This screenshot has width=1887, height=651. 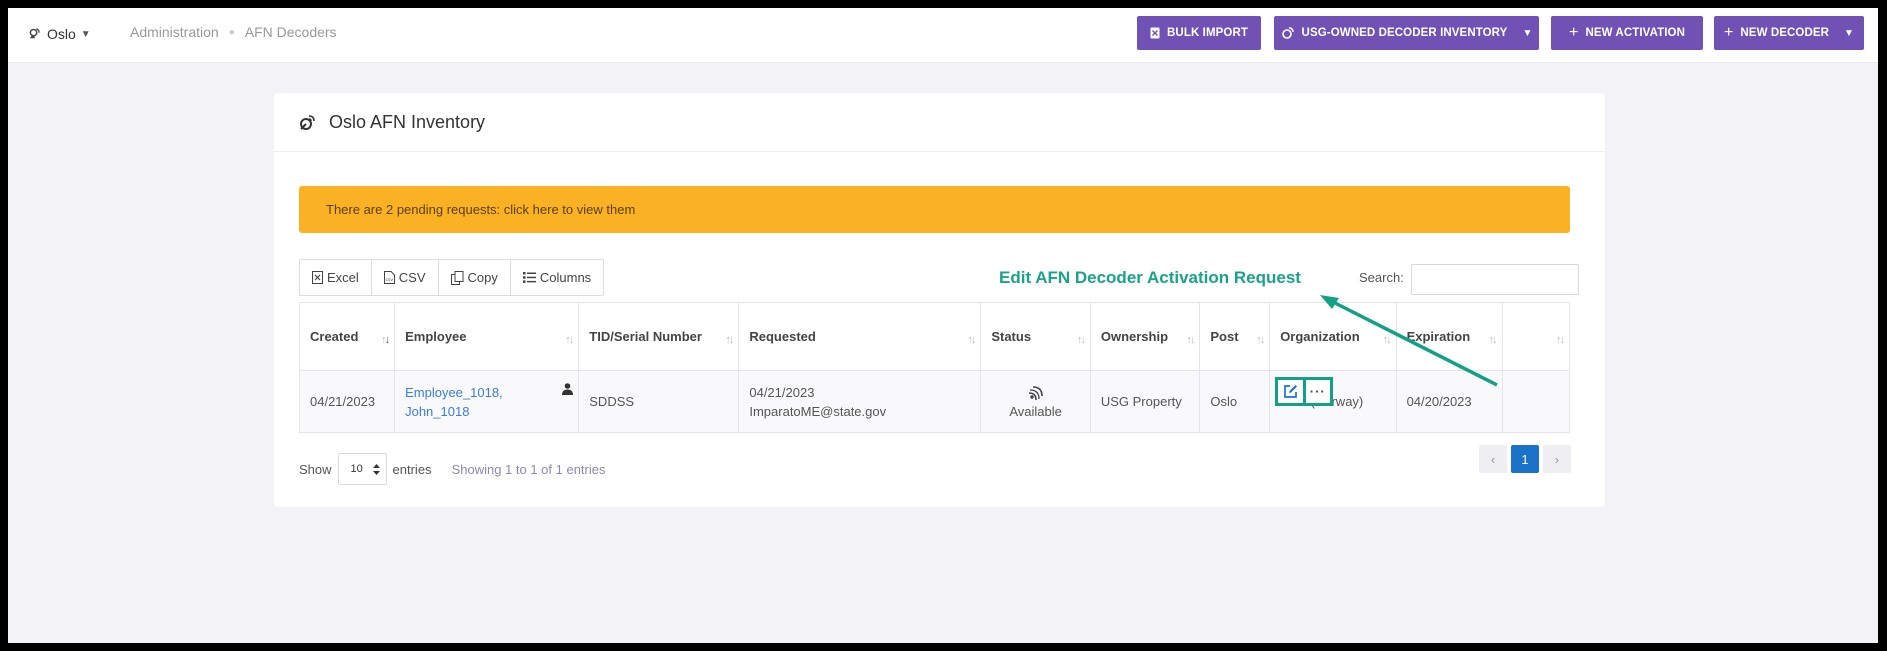 What do you see at coordinates (412, 469) in the screenshot?
I see `entries-label: entries` at bounding box center [412, 469].